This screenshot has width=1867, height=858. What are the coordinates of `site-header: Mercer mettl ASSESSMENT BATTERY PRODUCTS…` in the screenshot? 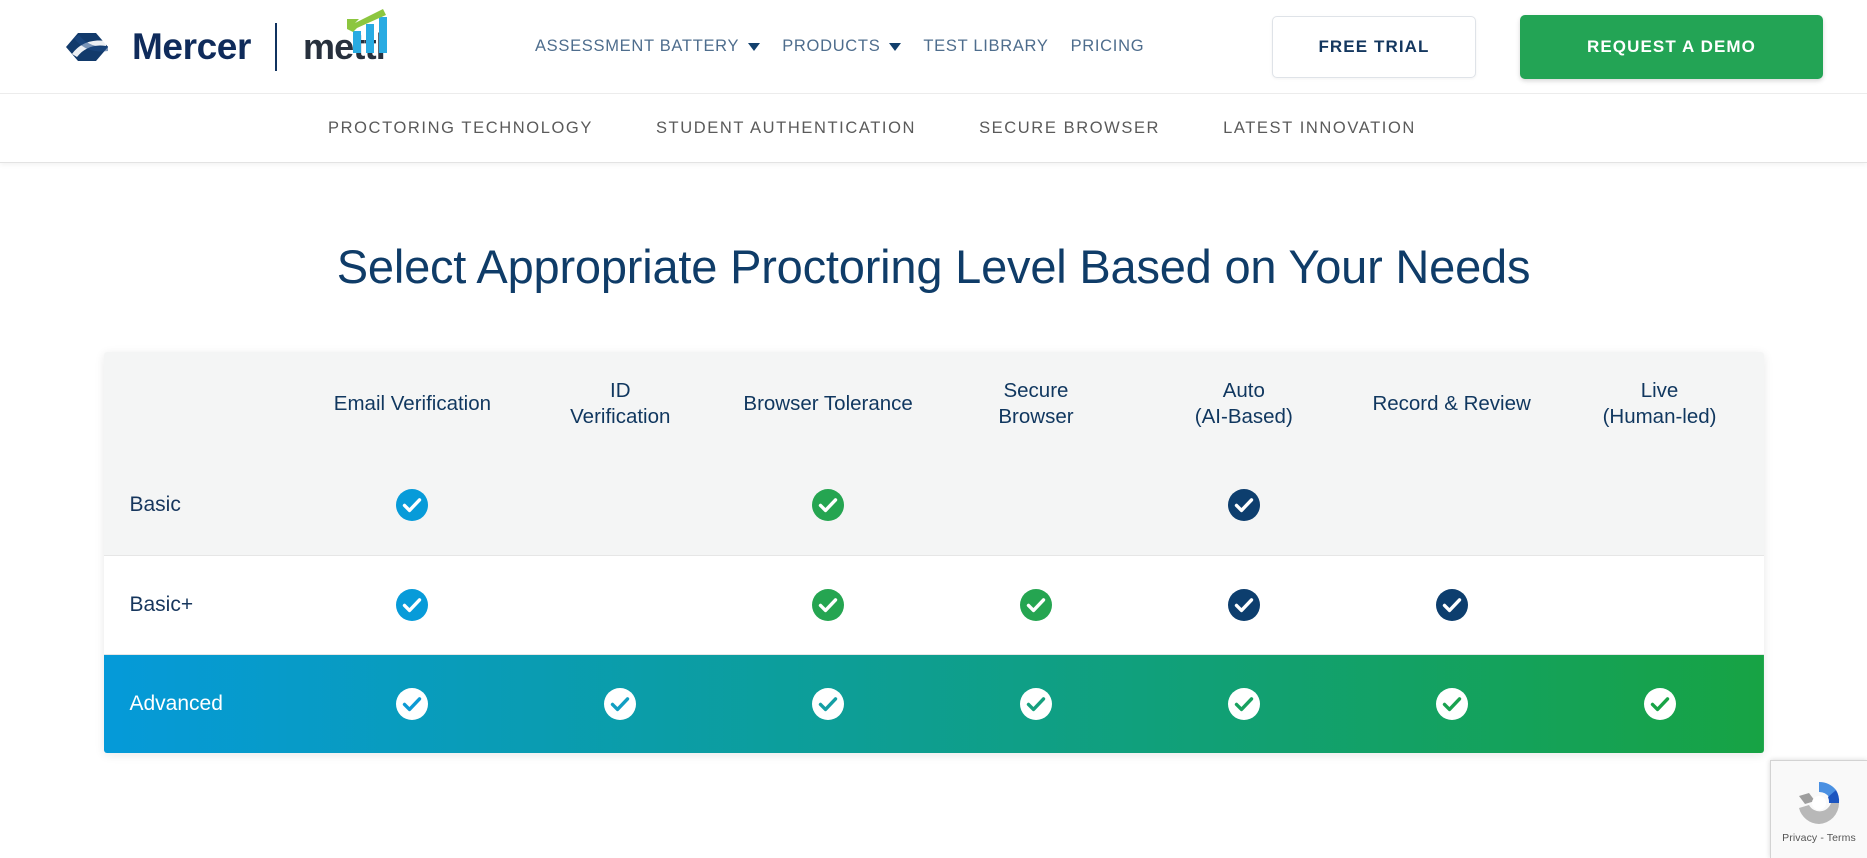 It's located at (933, 46).